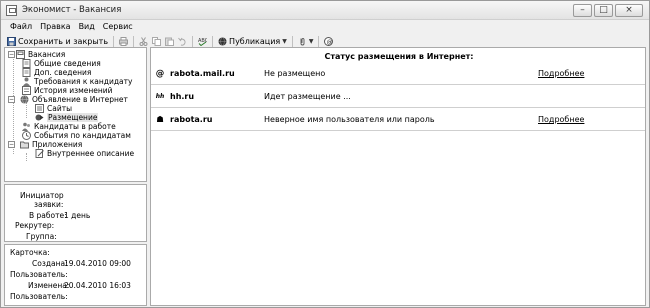 The width and height of the screenshot is (650, 308). I want to click on paste-icon, so click(170, 41).